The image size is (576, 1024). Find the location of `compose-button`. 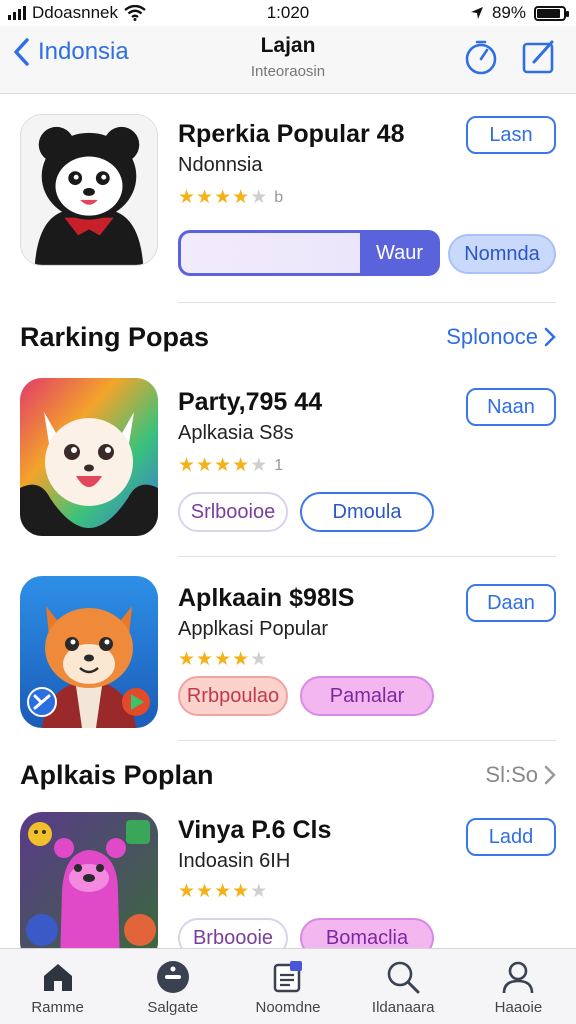

compose-button is located at coordinates (539, 57).